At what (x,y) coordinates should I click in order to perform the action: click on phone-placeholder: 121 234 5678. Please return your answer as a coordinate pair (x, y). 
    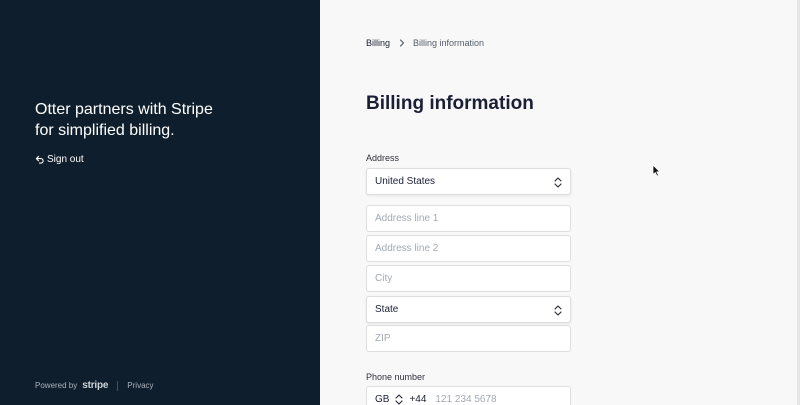
    Looking at the image, I should click on (466, 399).